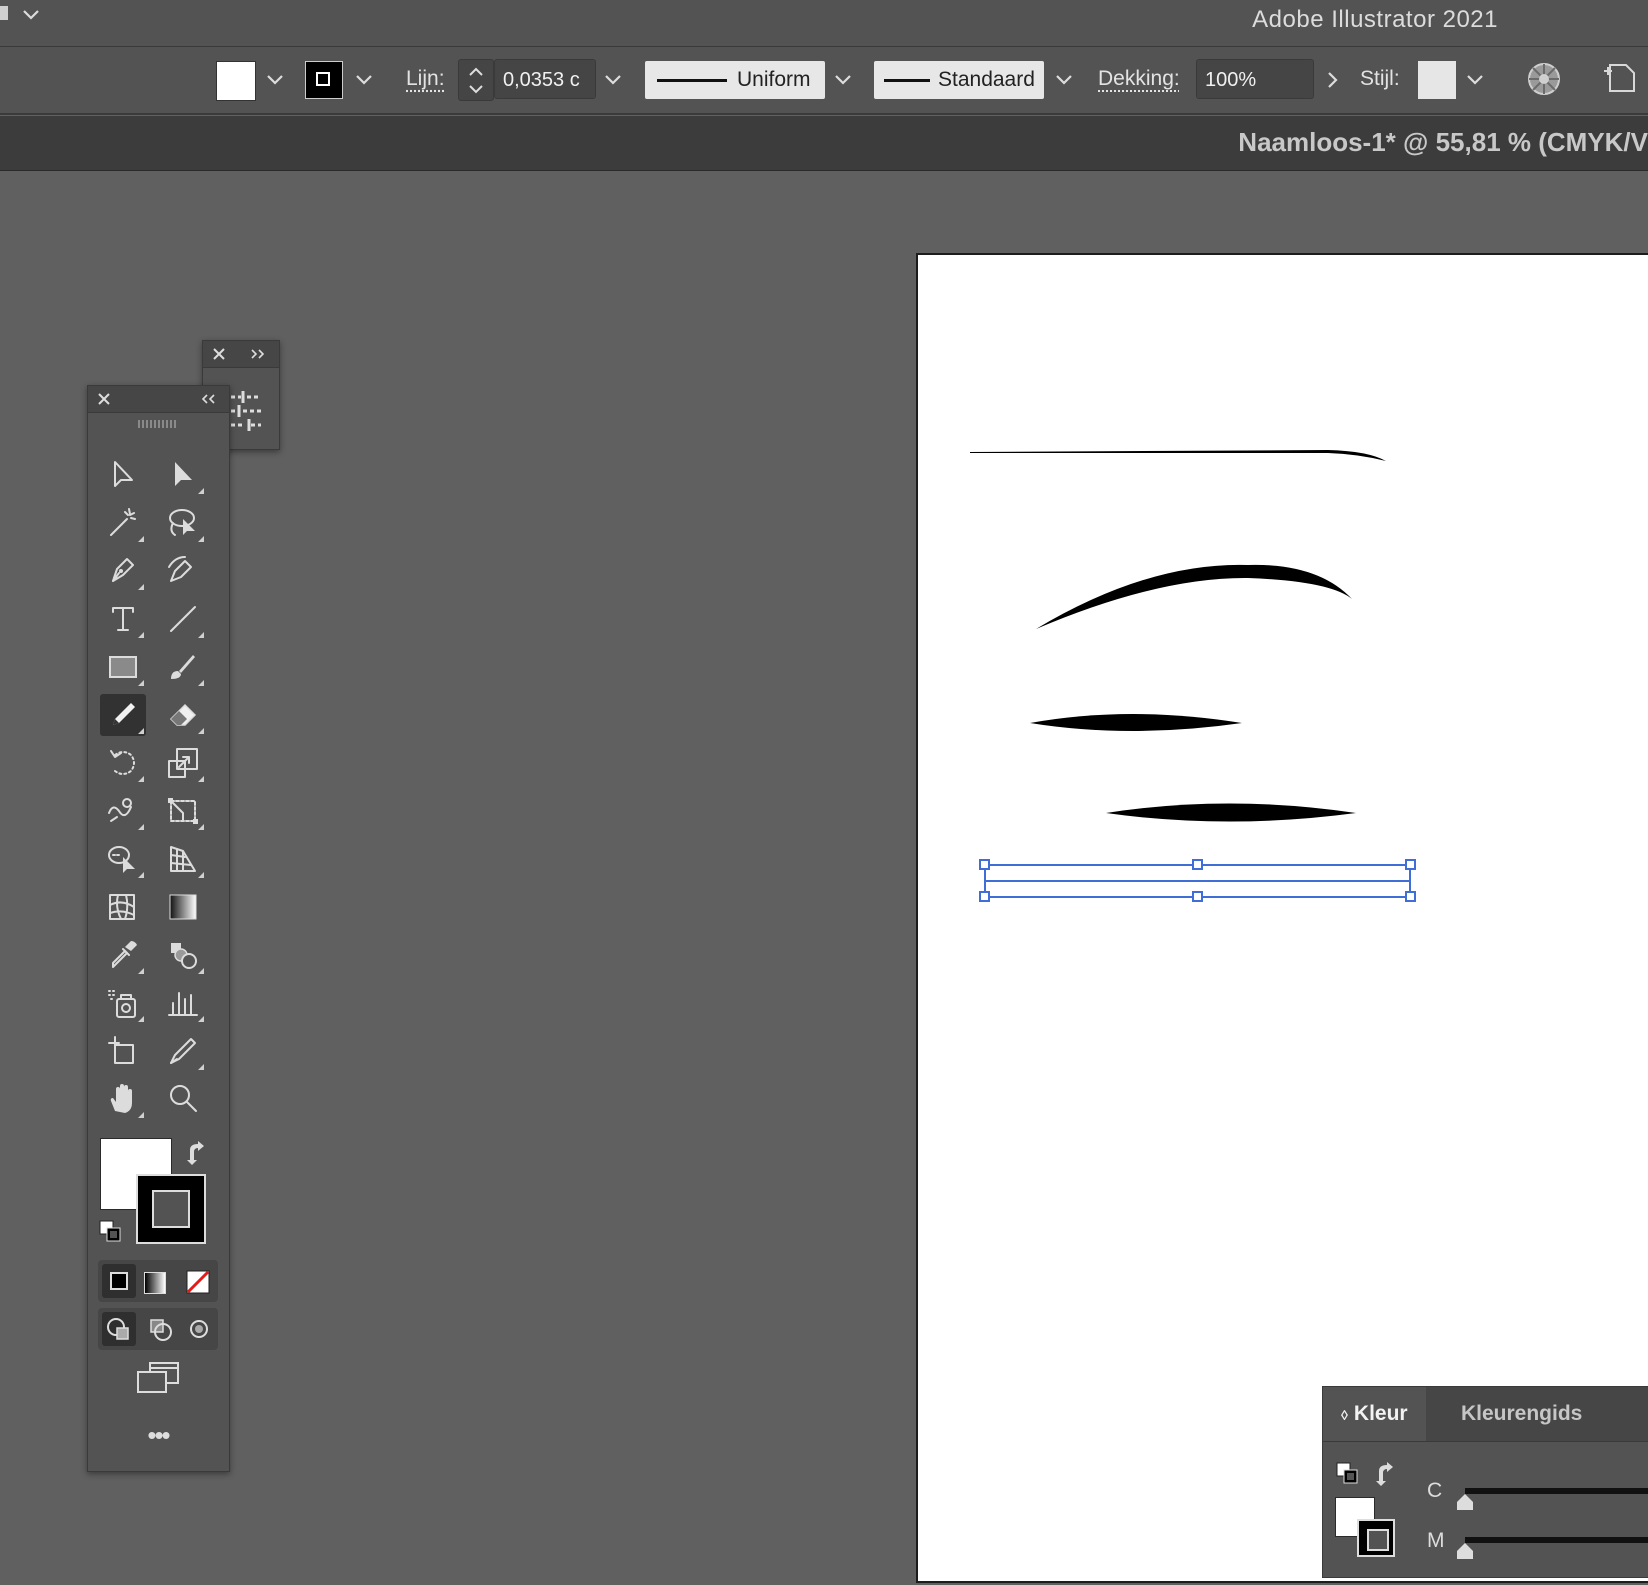 This screenshot has width=1648, height=1585. What do you see at coordinates (1465, 1551) in the screenshot?
I see `slider-m-thumb` at bounding box center [1465, 1551].